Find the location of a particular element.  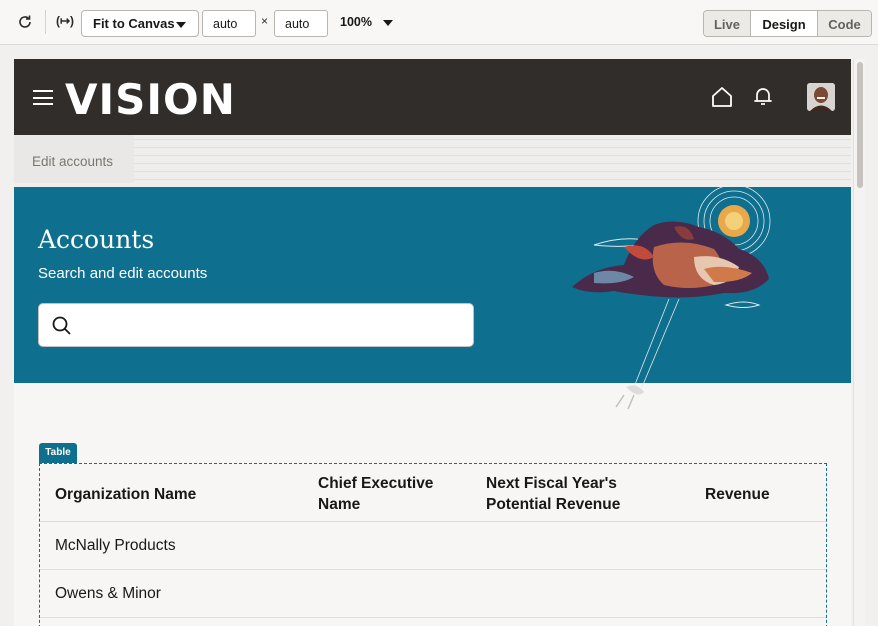

scrollbar-thumb is located at coordinates (860, 125).